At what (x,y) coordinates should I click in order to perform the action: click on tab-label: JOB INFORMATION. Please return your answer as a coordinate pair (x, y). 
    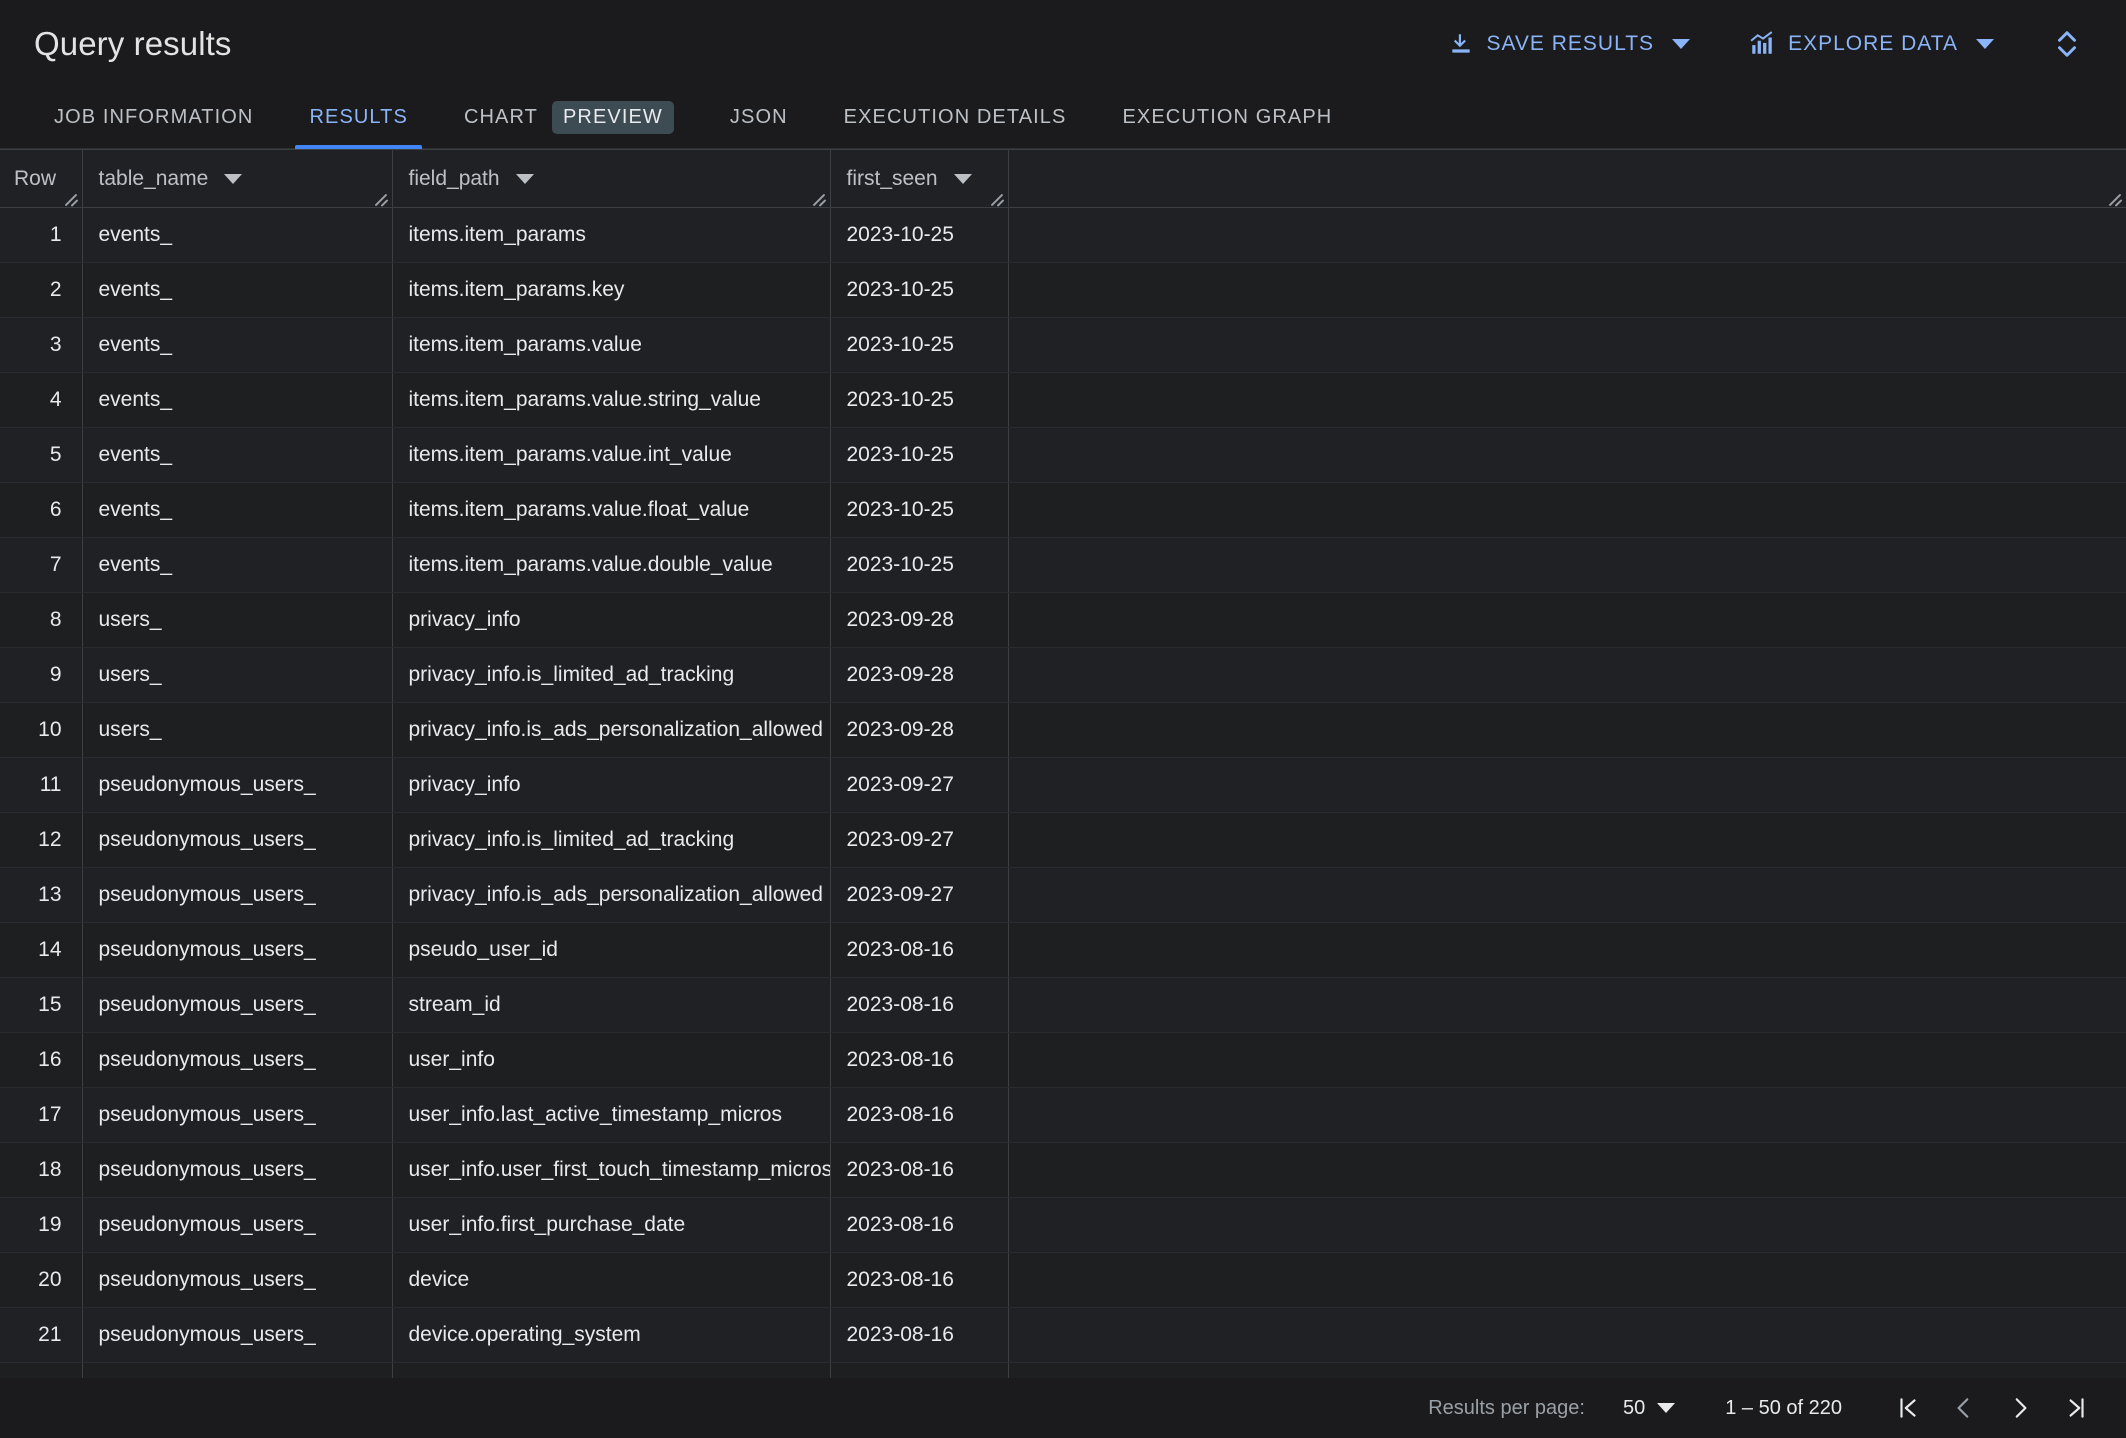
    Looking at the image, I should click on (154, 117).